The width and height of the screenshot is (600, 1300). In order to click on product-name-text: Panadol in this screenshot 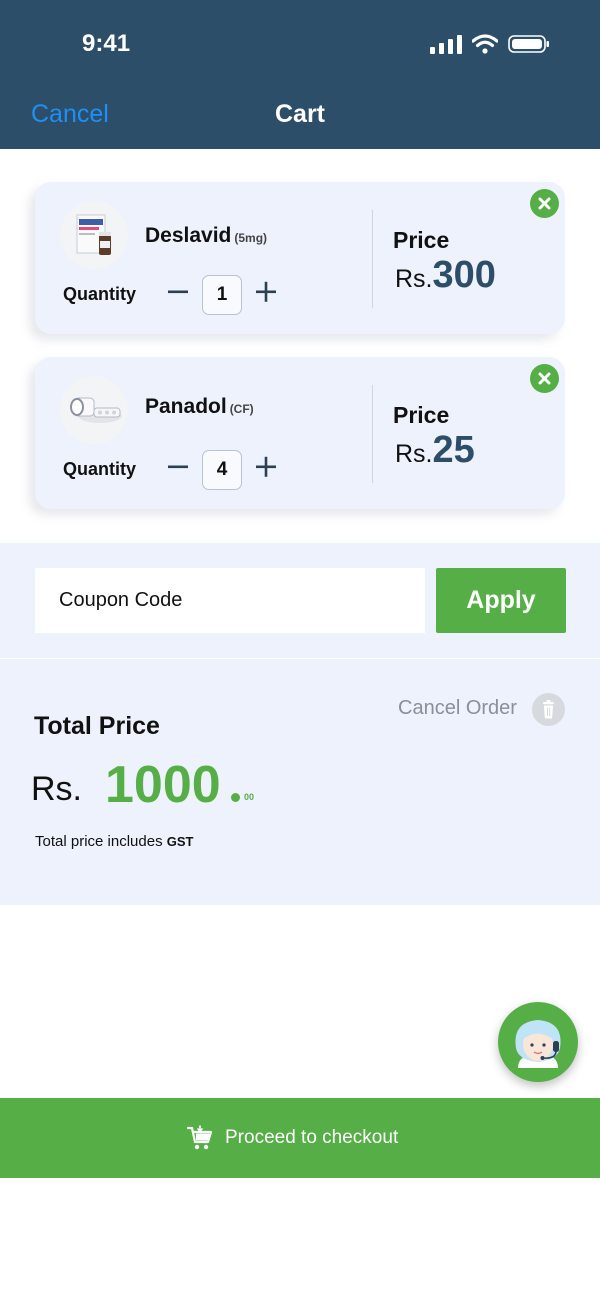, I will do `click(186, 406)`.